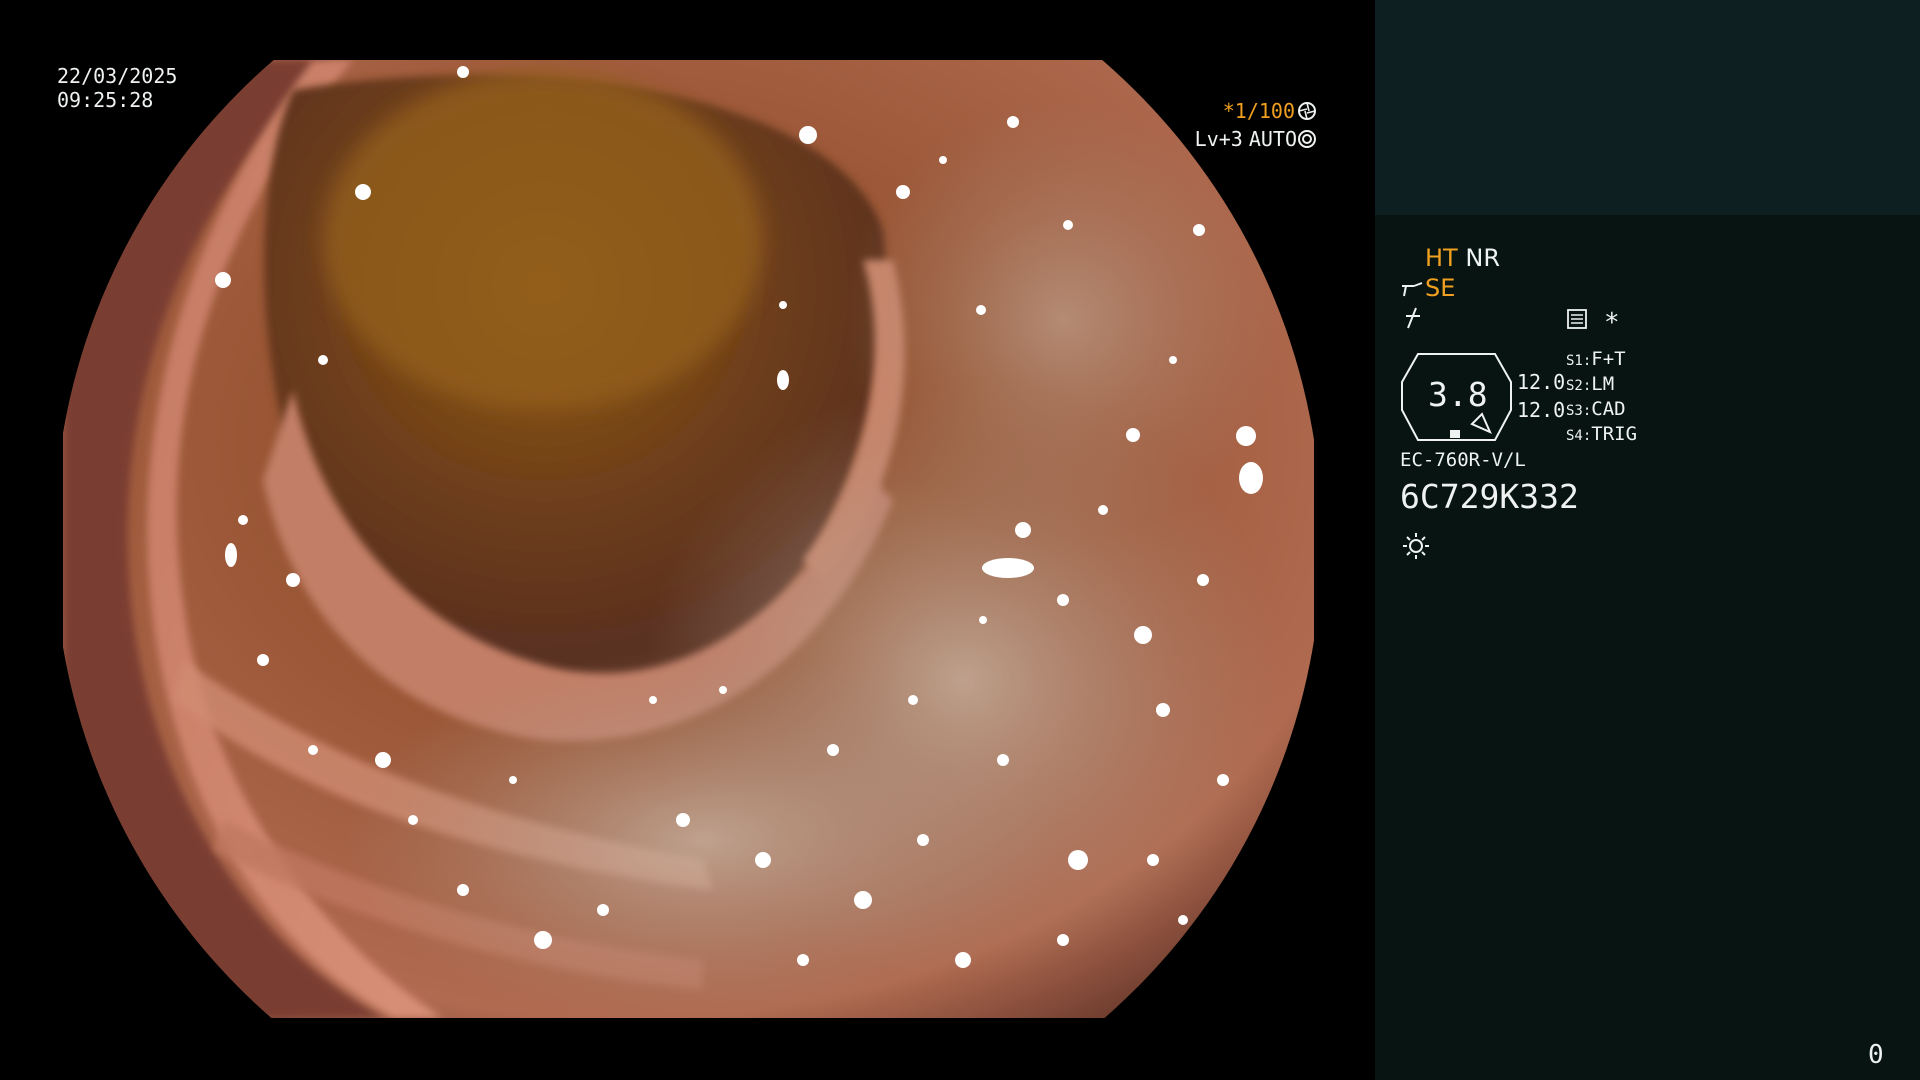 Image resolution: width=1920 pixels, height=1080 pixels. I want to click on memo-card-icon, so click(1577, 319).